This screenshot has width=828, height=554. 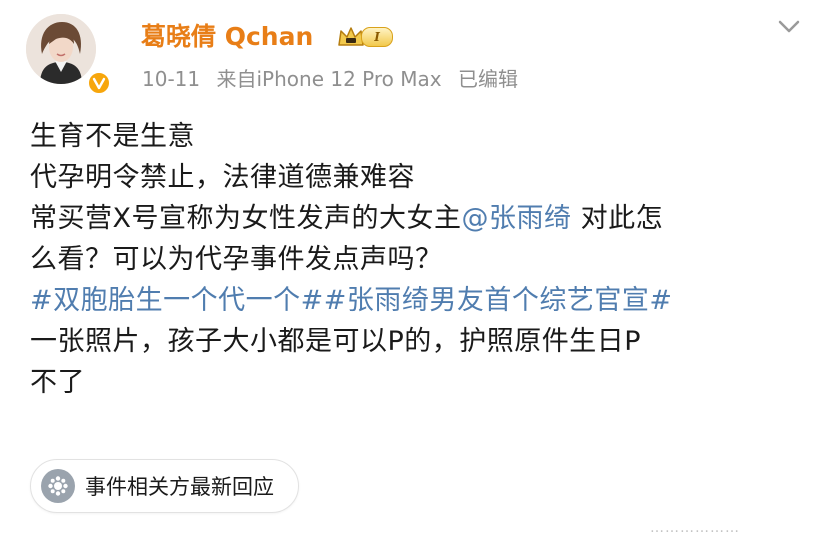 I want to click on related-response-label: 事件相关方最新回应, so click(x=179, y=487).